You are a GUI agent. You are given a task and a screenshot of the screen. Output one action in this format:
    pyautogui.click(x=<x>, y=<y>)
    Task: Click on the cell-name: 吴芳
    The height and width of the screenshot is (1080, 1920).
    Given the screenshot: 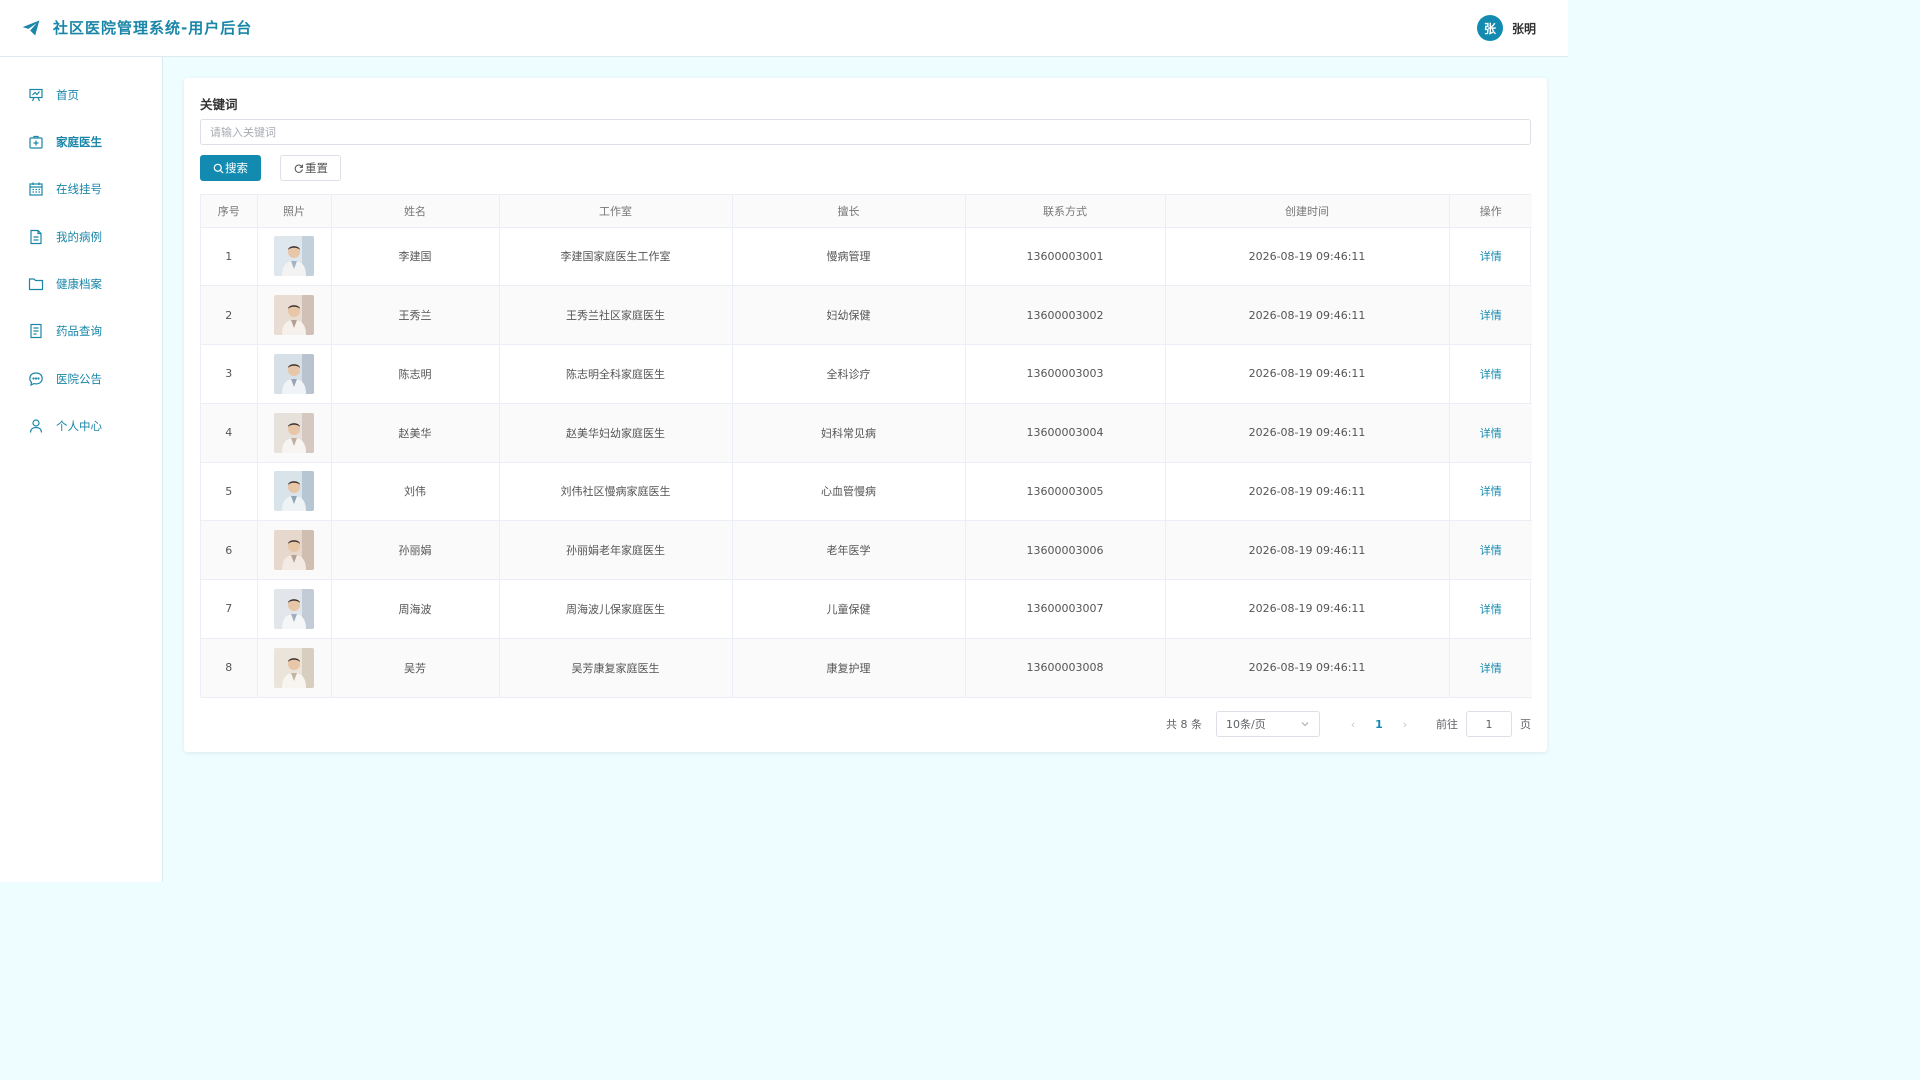 What is the action you would take?
    pyautogui.click(x=415, y=668)
    